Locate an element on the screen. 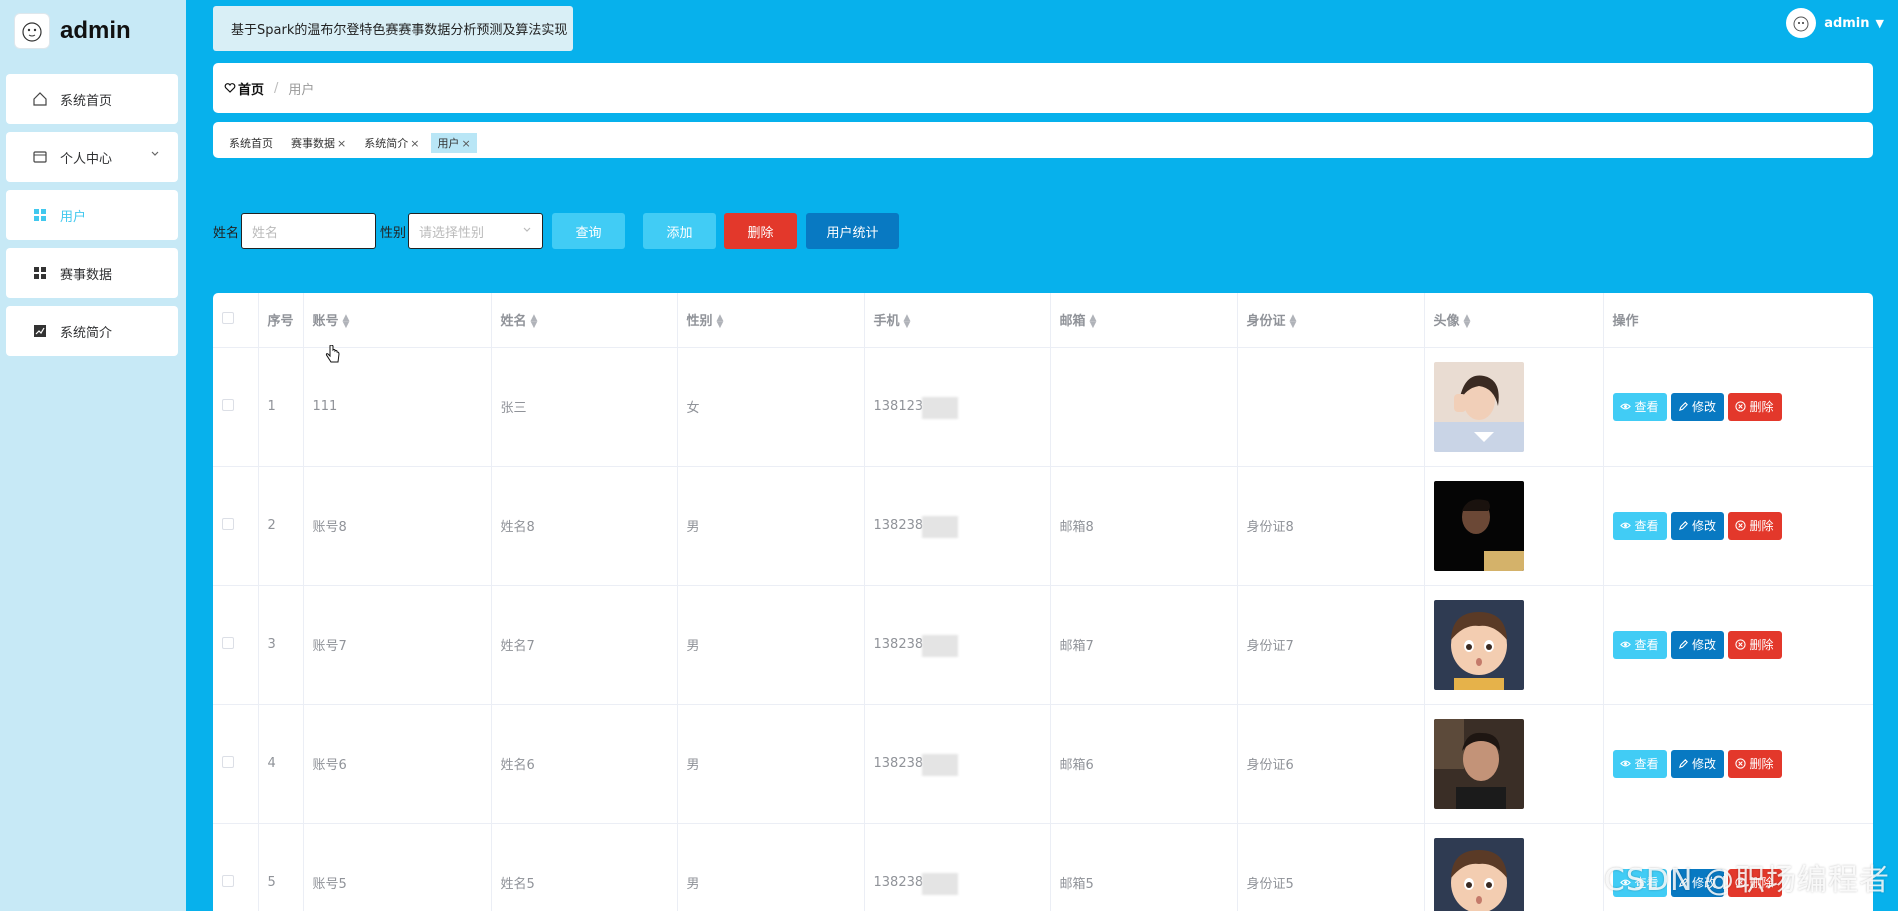 Image resolution: width=1898 pixels, height=911 pixels. tag-intro: 系统简介 × is located at coordinates (391, 143).